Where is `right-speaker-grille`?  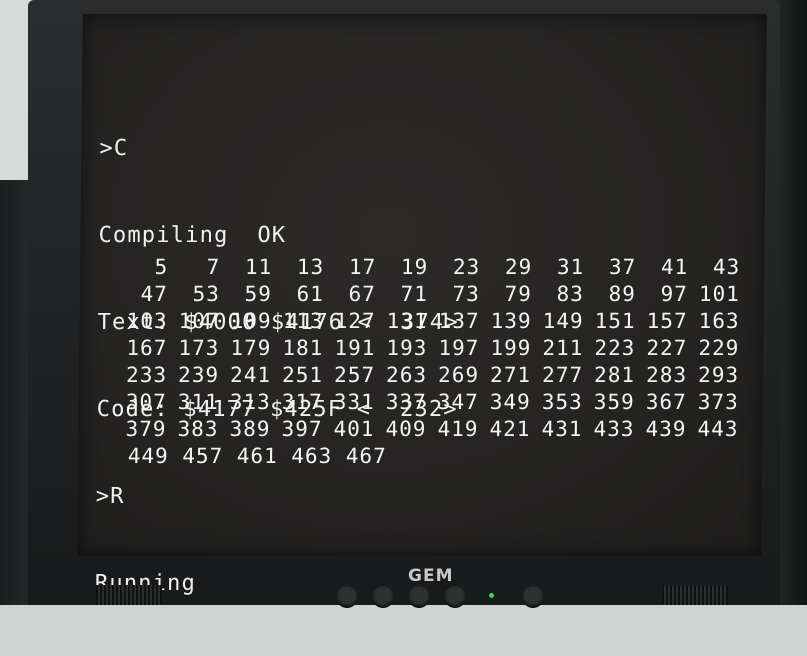
right-speaker-grille is located at coordinates (695, 595).